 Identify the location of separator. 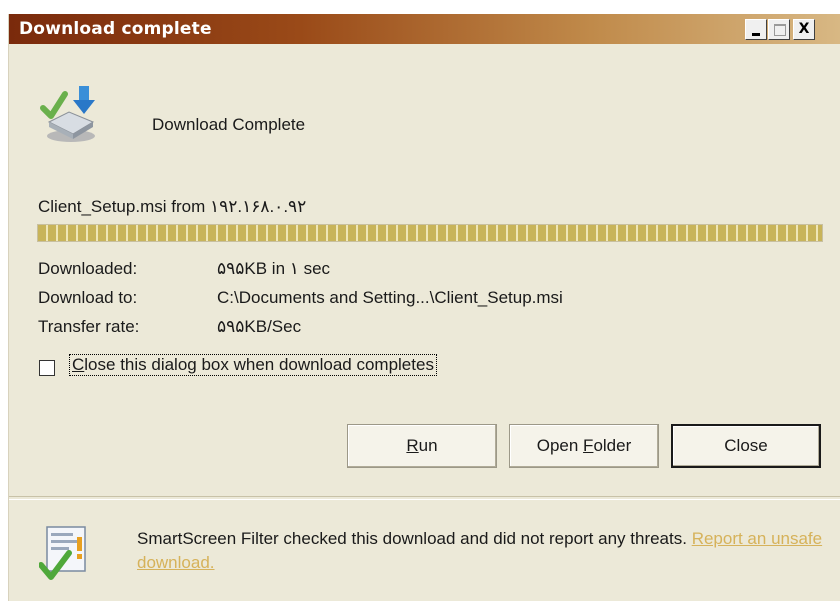
(424, 498).